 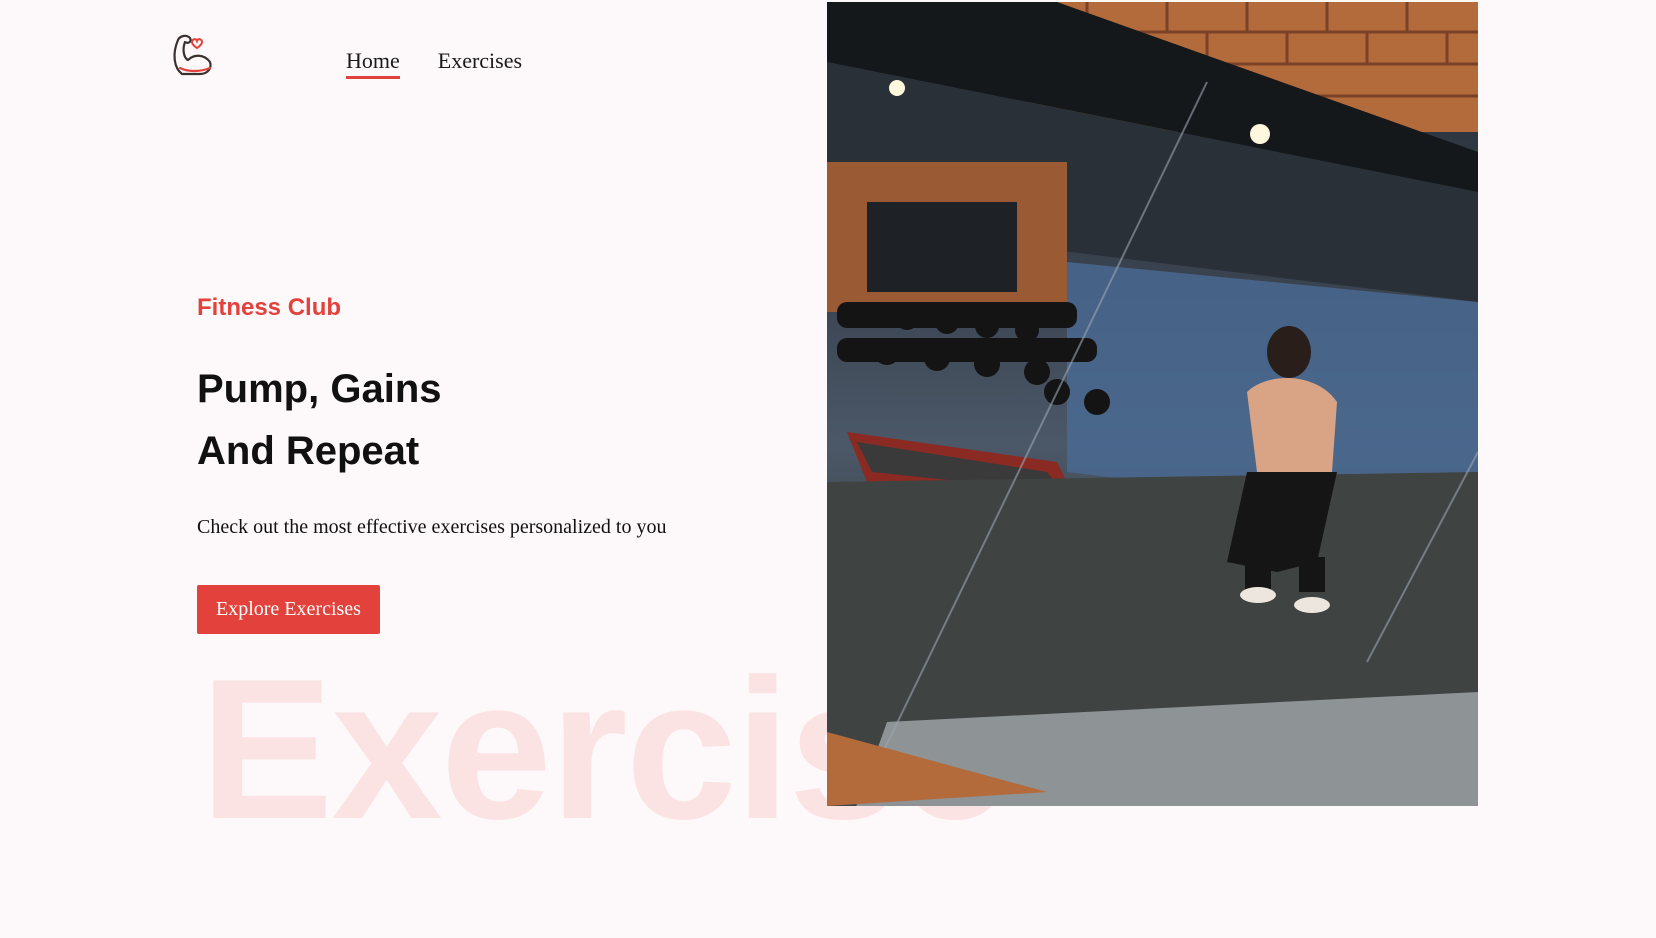 I want to click on flexed-arm-heart-icon, so click(x=193, y=55).